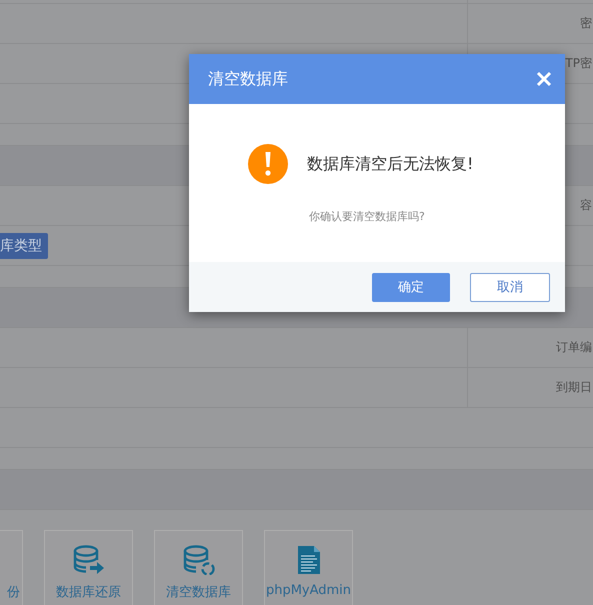 The image size is (593, 605). Describe the element at coordinates (390, 164) in the screenshot. I see `dialog-message: 数据库清空后无法恢复!` at that location.